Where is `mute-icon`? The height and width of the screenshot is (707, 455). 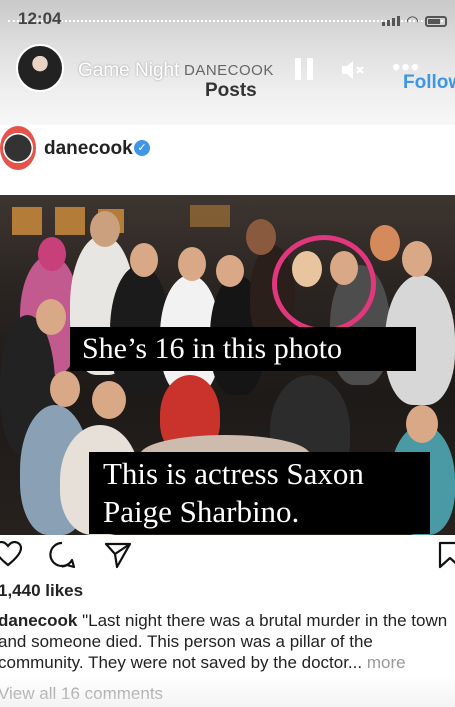 mute-icon is located at coordinates (353, 70).